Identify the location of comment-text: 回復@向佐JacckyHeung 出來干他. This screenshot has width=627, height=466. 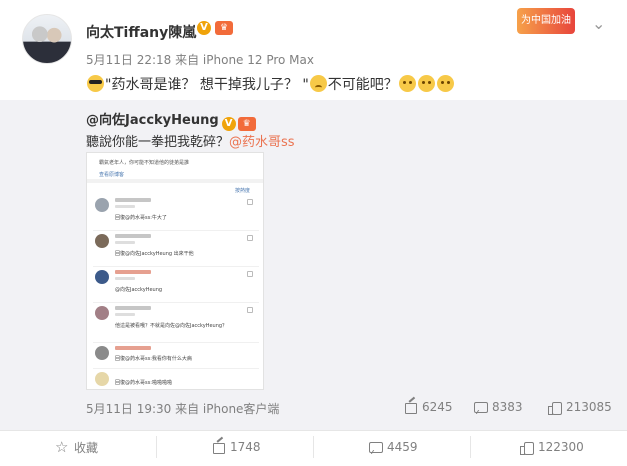
(154, 254).